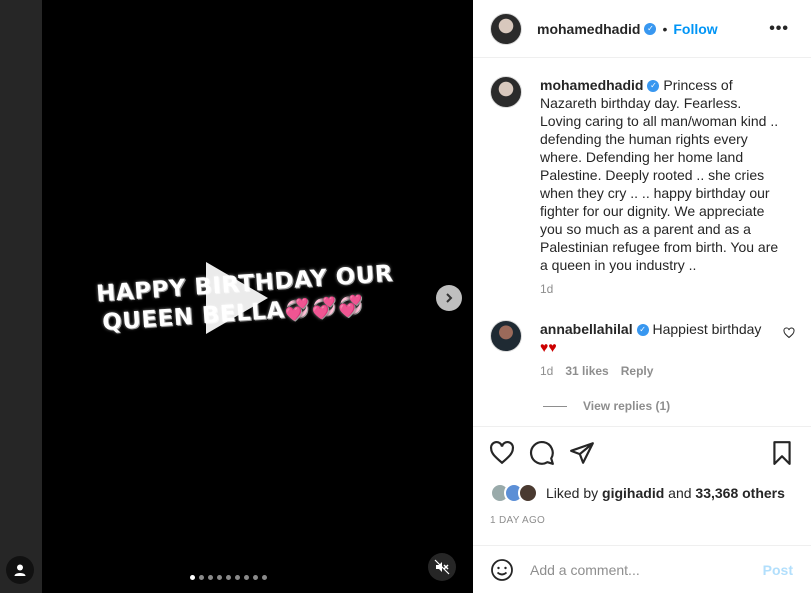 This screenshot has width=811, height=593. What do you see at coordinates (642, 29) in the screenshot?
I see `post-header: mohamedhadid ✓ • Follow •••` at bounding box center [642, 29].